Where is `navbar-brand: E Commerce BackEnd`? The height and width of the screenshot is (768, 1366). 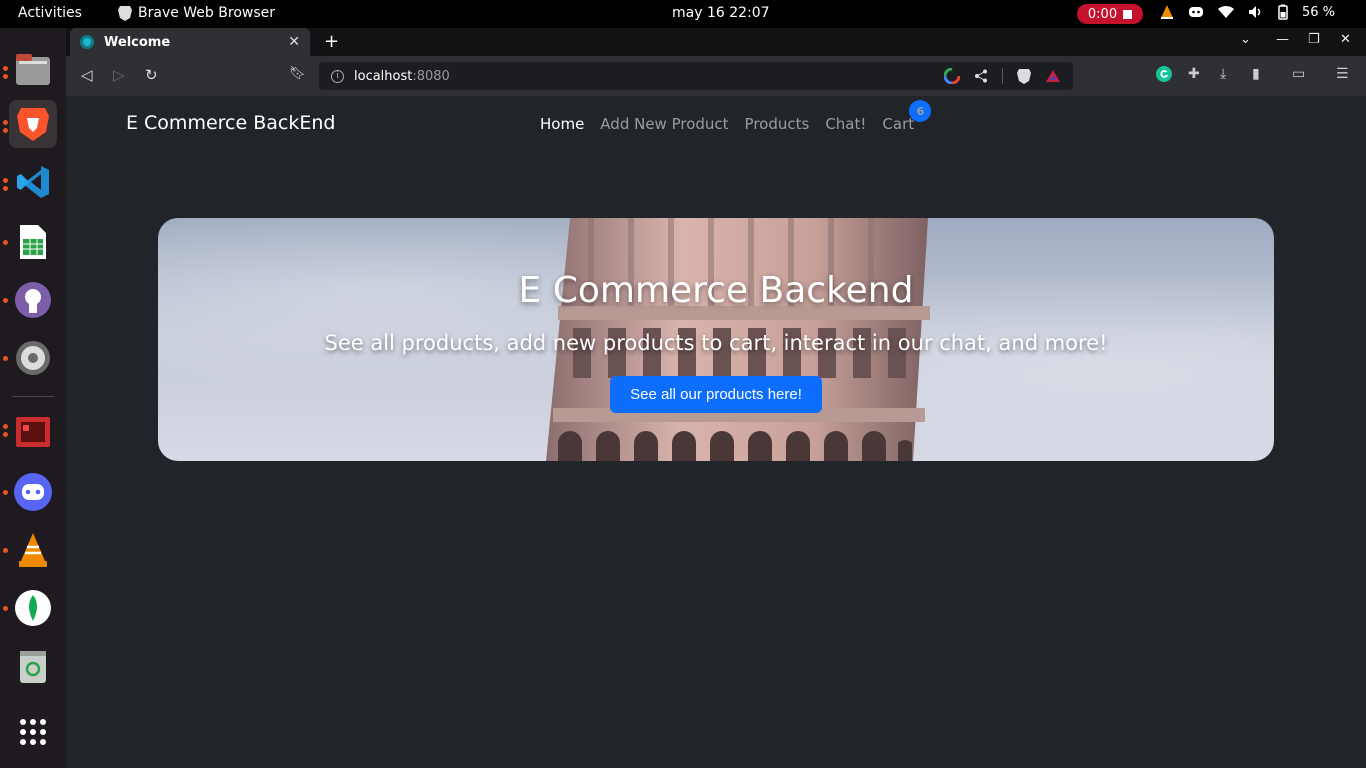 navbar-brand: E Commerce BackEnd is located at coordinates (230, 123).